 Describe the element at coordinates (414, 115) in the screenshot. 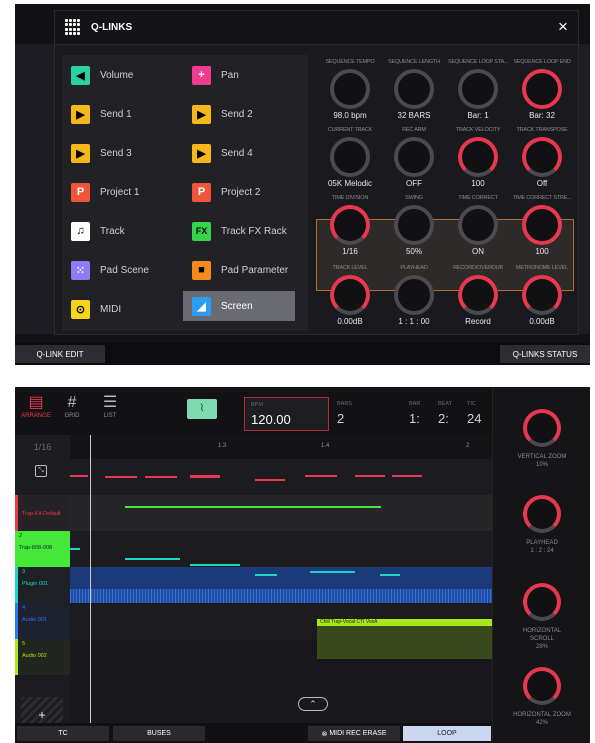

I see `knob-value: 32 BARS` at that location.